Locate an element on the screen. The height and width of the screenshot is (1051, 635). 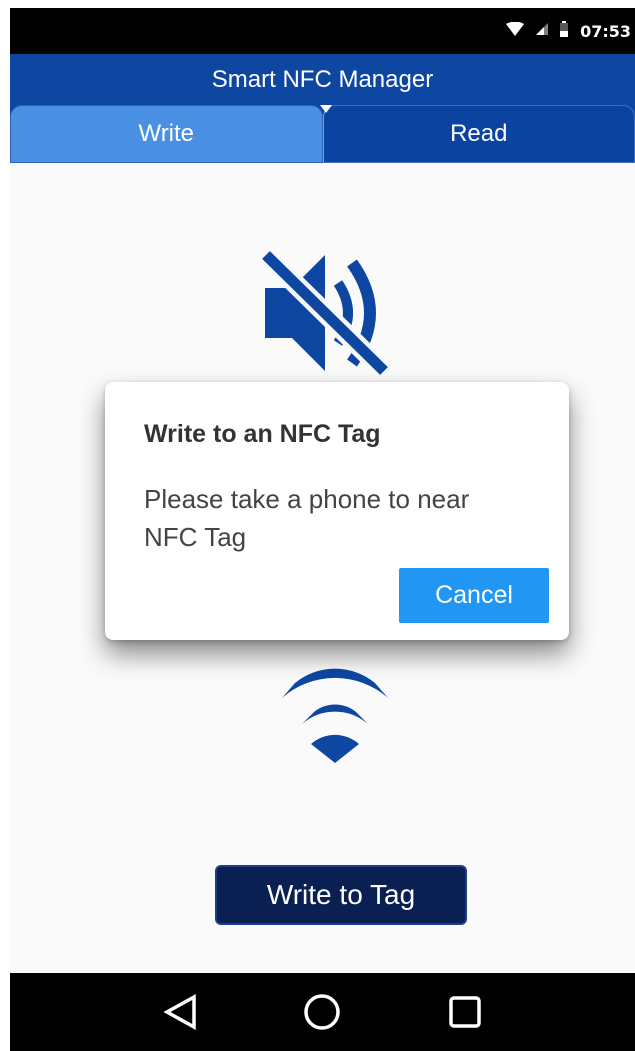
back-icon is located at coordinates (180, 1012).